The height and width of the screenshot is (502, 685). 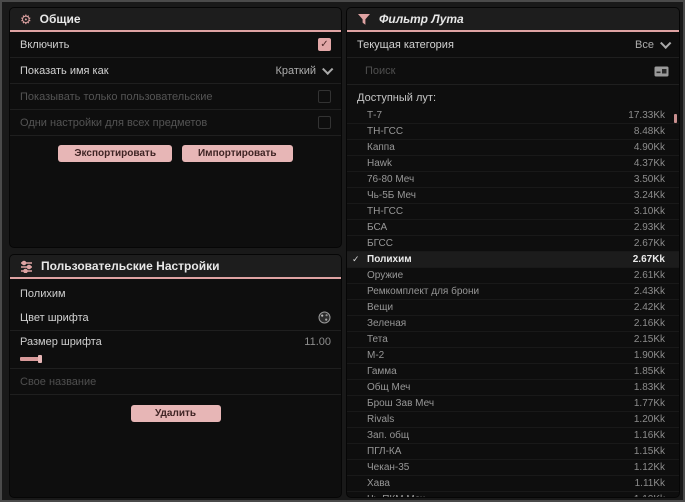 I want to click on loot-item-row: ✓ Чь-ПКМ Меч 1.10Kk, so click(x=513, y=494).